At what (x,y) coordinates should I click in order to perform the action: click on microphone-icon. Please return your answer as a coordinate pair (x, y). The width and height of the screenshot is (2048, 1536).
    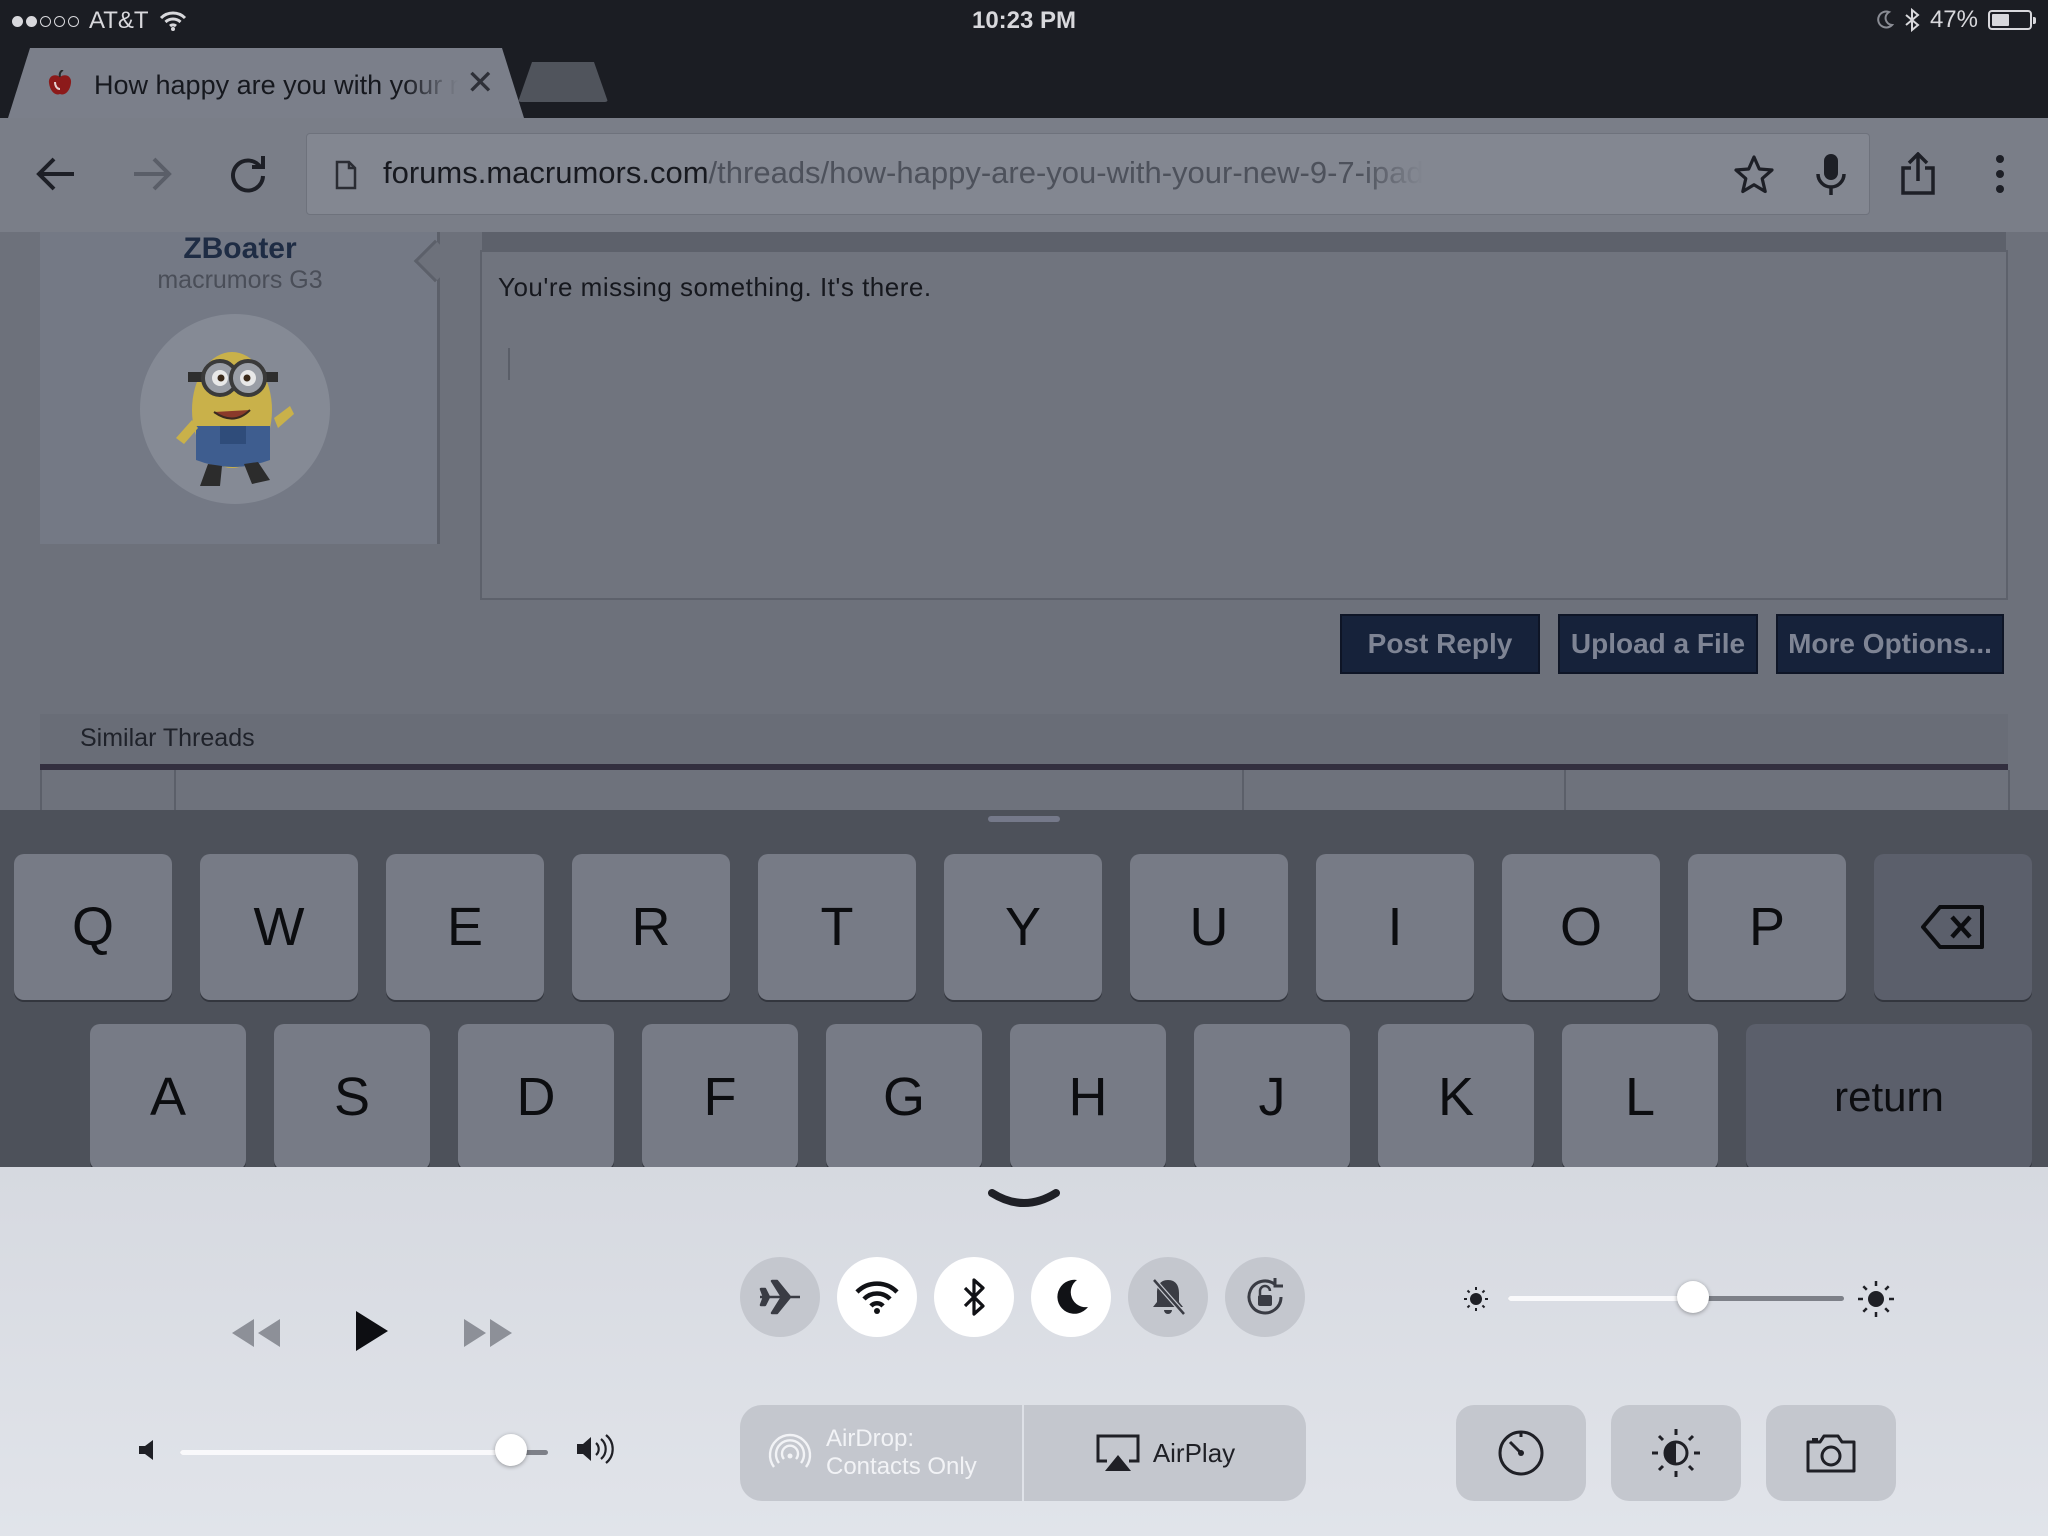
    Looking at the image, I should click on (1831, 174).